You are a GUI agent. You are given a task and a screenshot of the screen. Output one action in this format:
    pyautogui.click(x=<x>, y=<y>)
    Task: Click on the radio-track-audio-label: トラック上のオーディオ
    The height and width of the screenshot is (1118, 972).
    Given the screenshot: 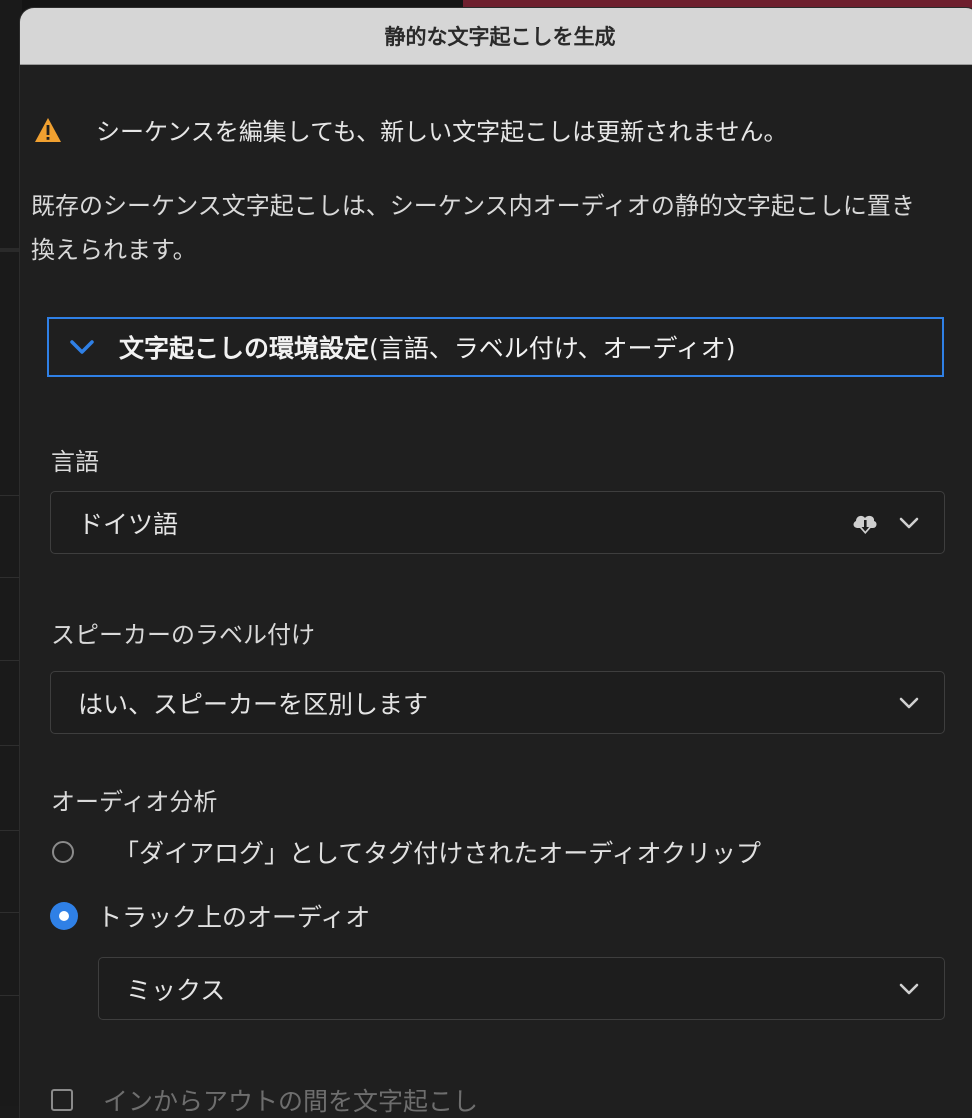 What is the action you would take?
    pyautogui.click(x=234, y=917)
    